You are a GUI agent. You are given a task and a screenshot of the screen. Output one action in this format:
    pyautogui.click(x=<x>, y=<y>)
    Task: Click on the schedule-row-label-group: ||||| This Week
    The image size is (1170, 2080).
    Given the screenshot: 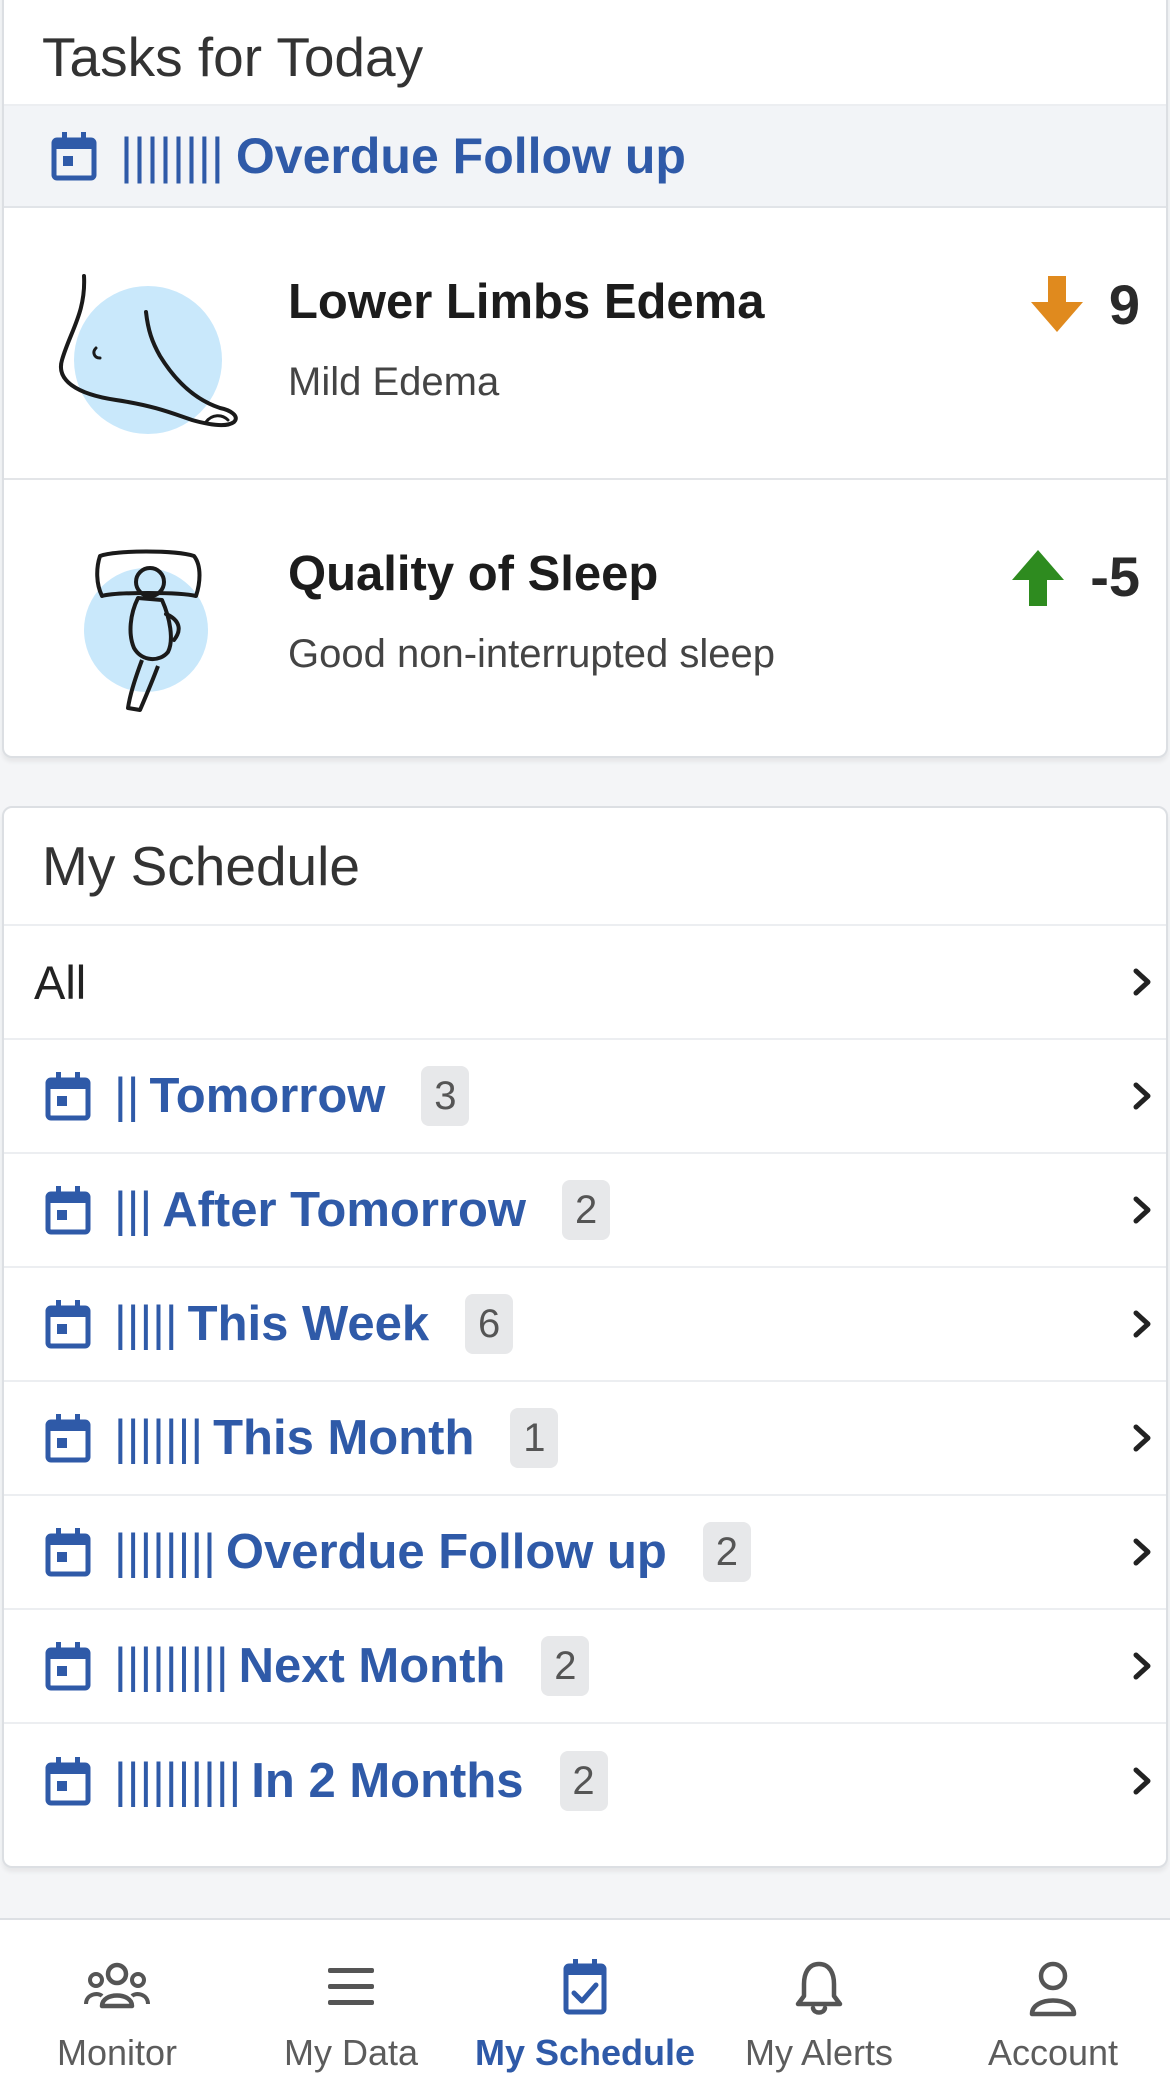 What is the action you would take?
    pyautogui.click(x=236, y=1324)
    